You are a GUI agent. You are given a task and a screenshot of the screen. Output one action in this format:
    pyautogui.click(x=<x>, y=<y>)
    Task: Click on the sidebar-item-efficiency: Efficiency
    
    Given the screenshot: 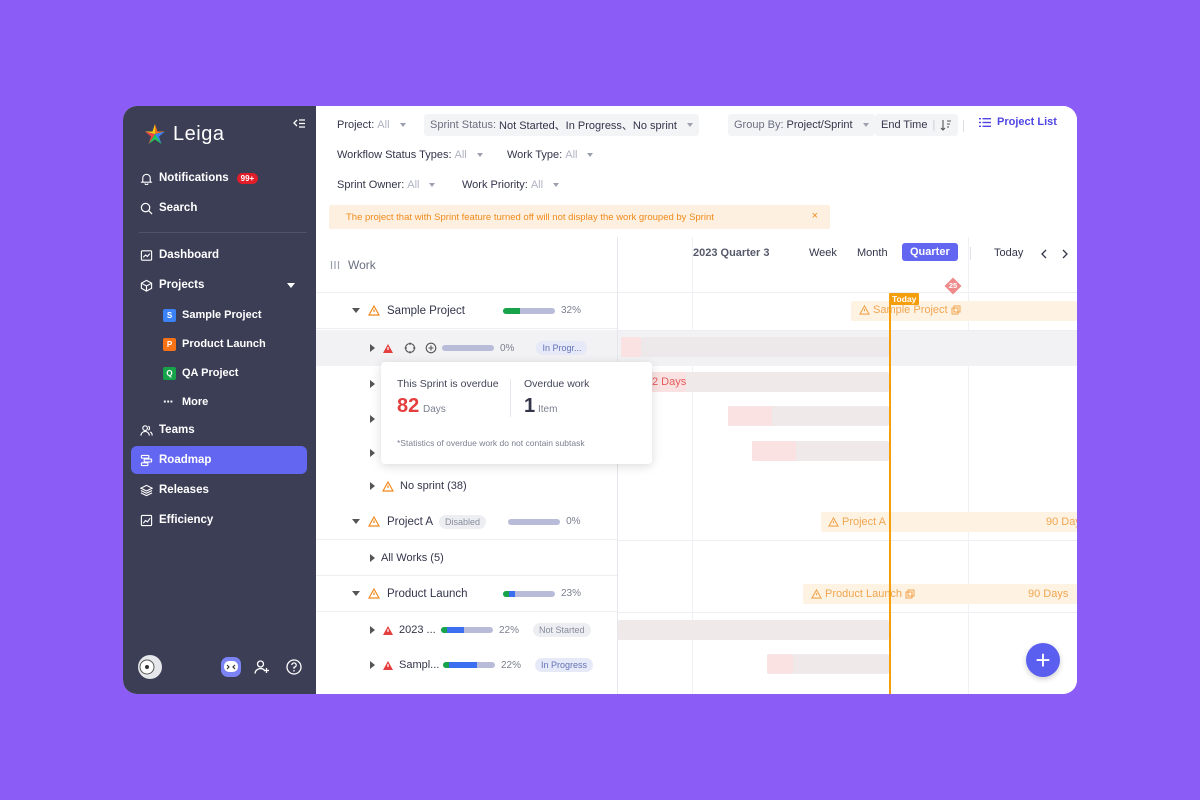 What is the action you would take?
    pyautogui.click(x=219, y=520)
    